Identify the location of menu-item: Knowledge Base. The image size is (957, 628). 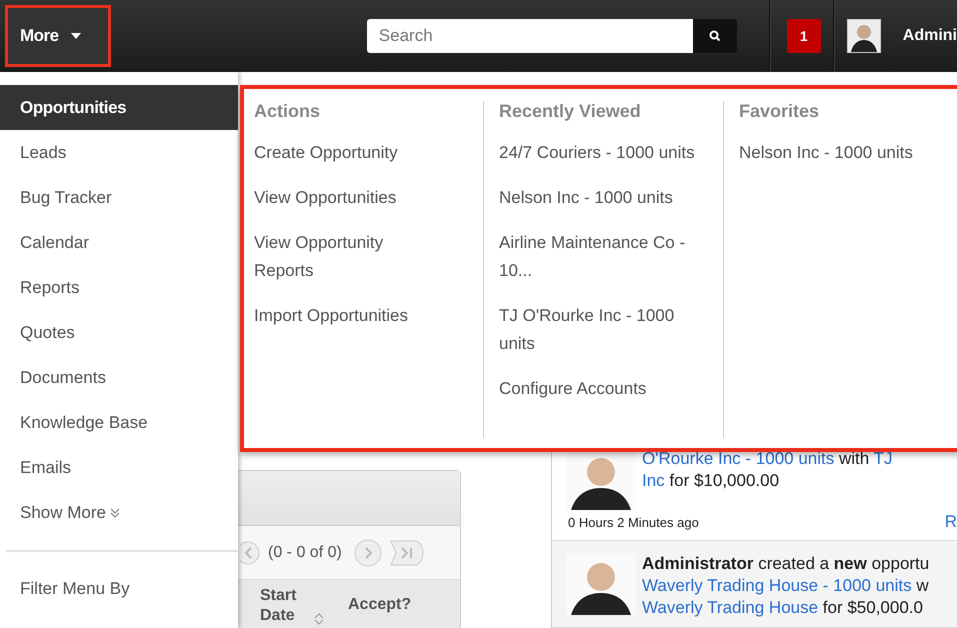
(119, 422).